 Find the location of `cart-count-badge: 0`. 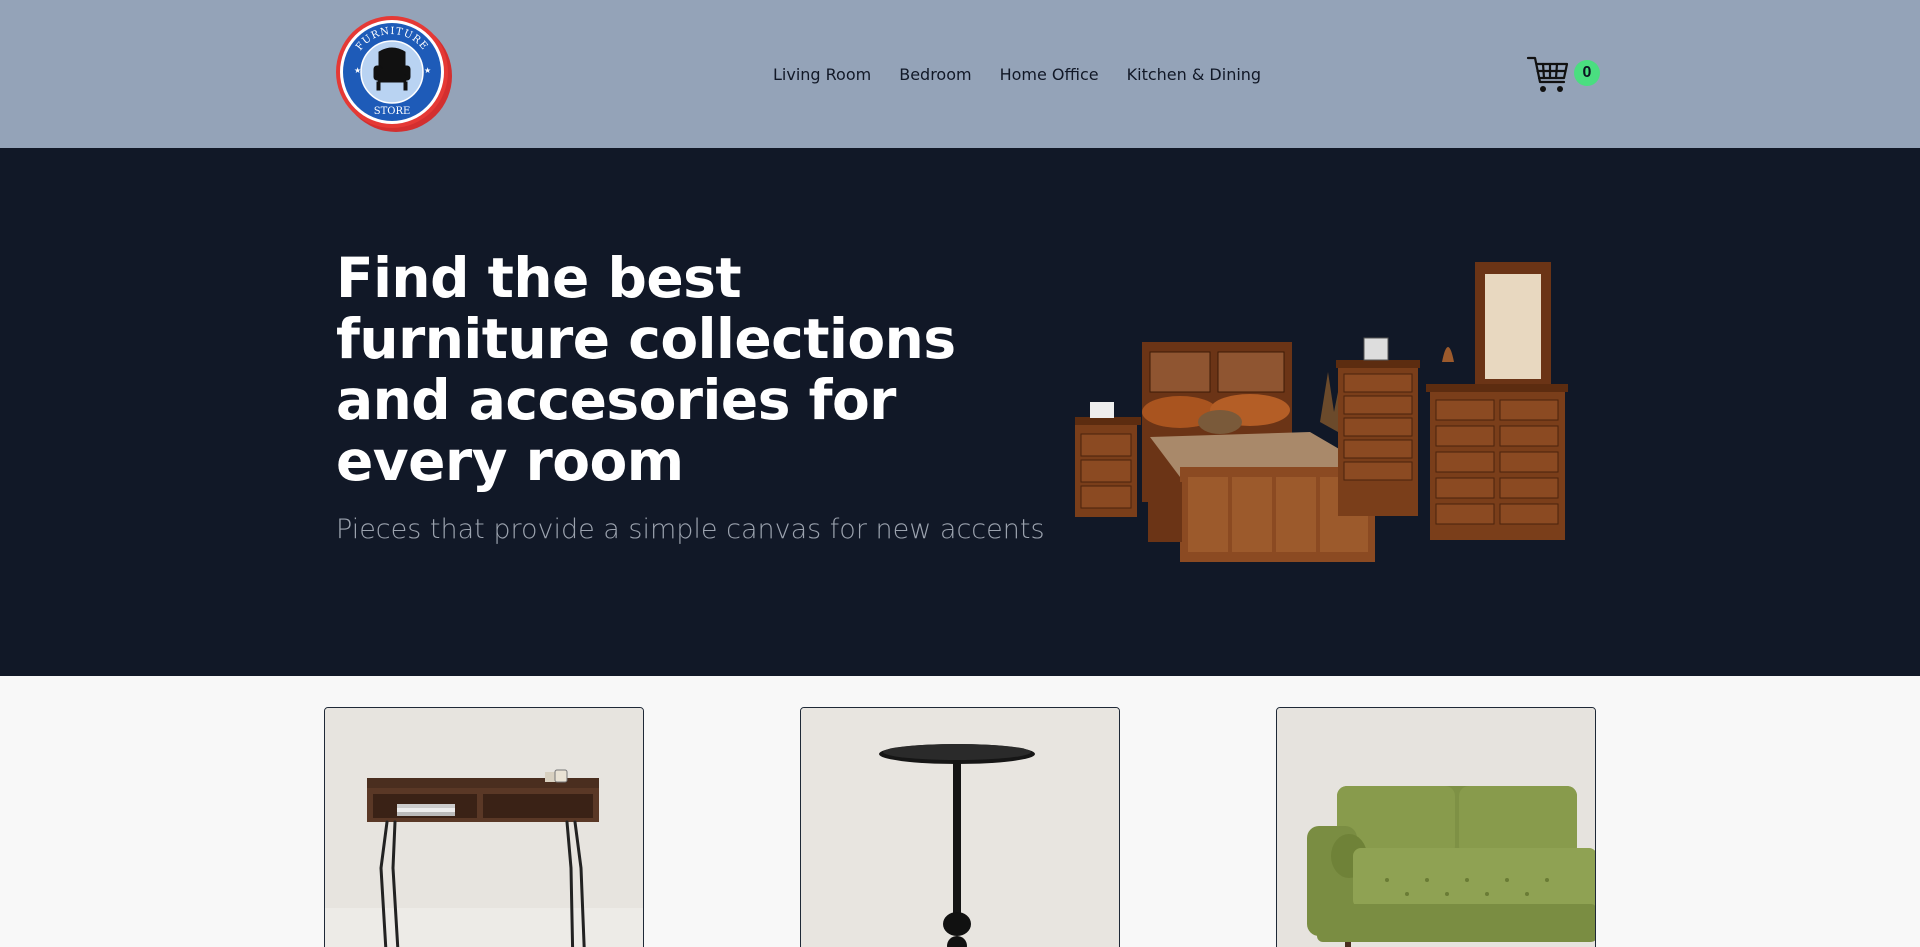

cart-count-badge: 0 is located at coordinates (1587, 73).